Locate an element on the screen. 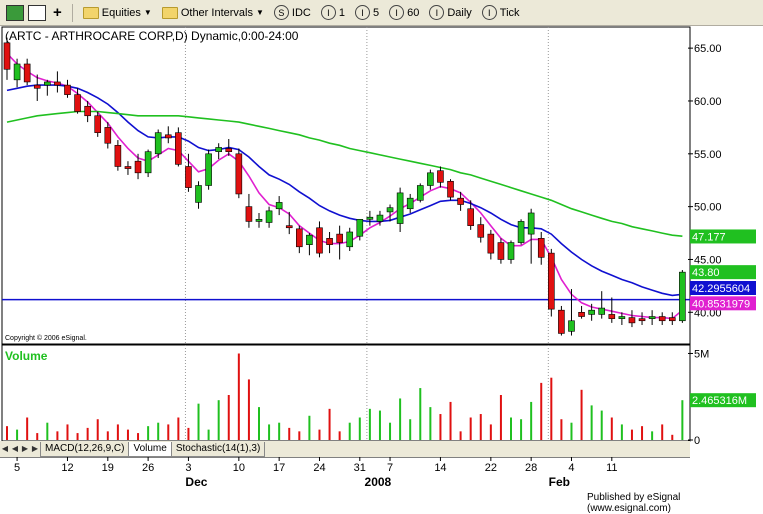 The height and width of the screenshot is (514, 763). x-tick-label: 3 is located at coordinates (188, 468).